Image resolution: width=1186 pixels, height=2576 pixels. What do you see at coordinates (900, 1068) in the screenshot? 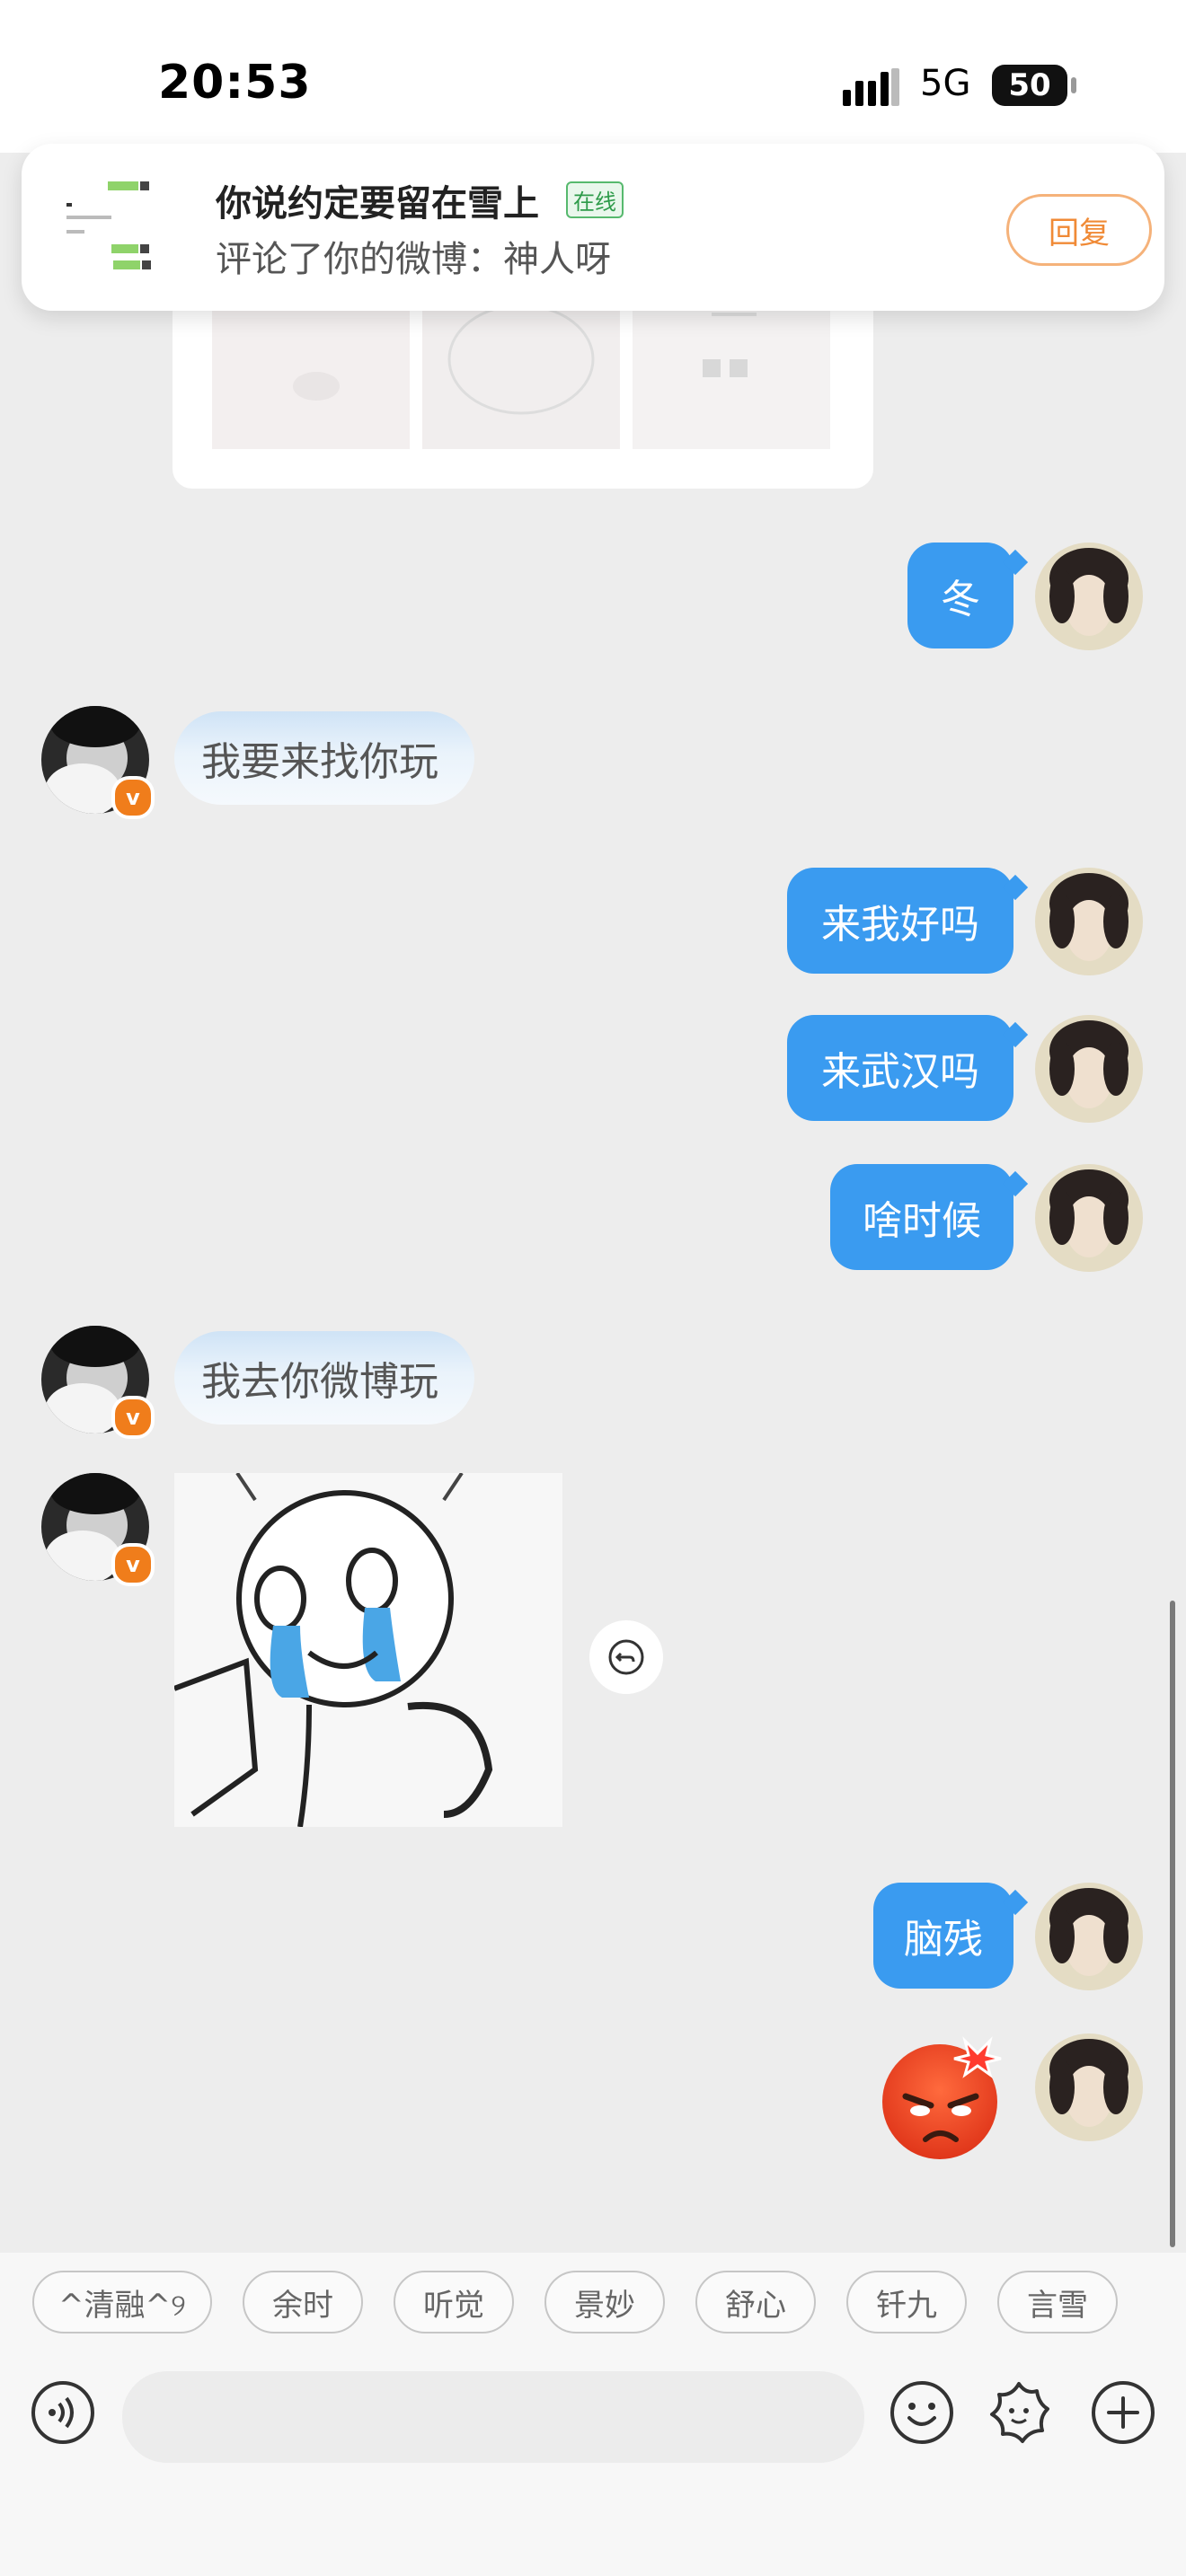
I see `message-bubble-sent: 来武汉吗` at bounding box center [900, 1068].